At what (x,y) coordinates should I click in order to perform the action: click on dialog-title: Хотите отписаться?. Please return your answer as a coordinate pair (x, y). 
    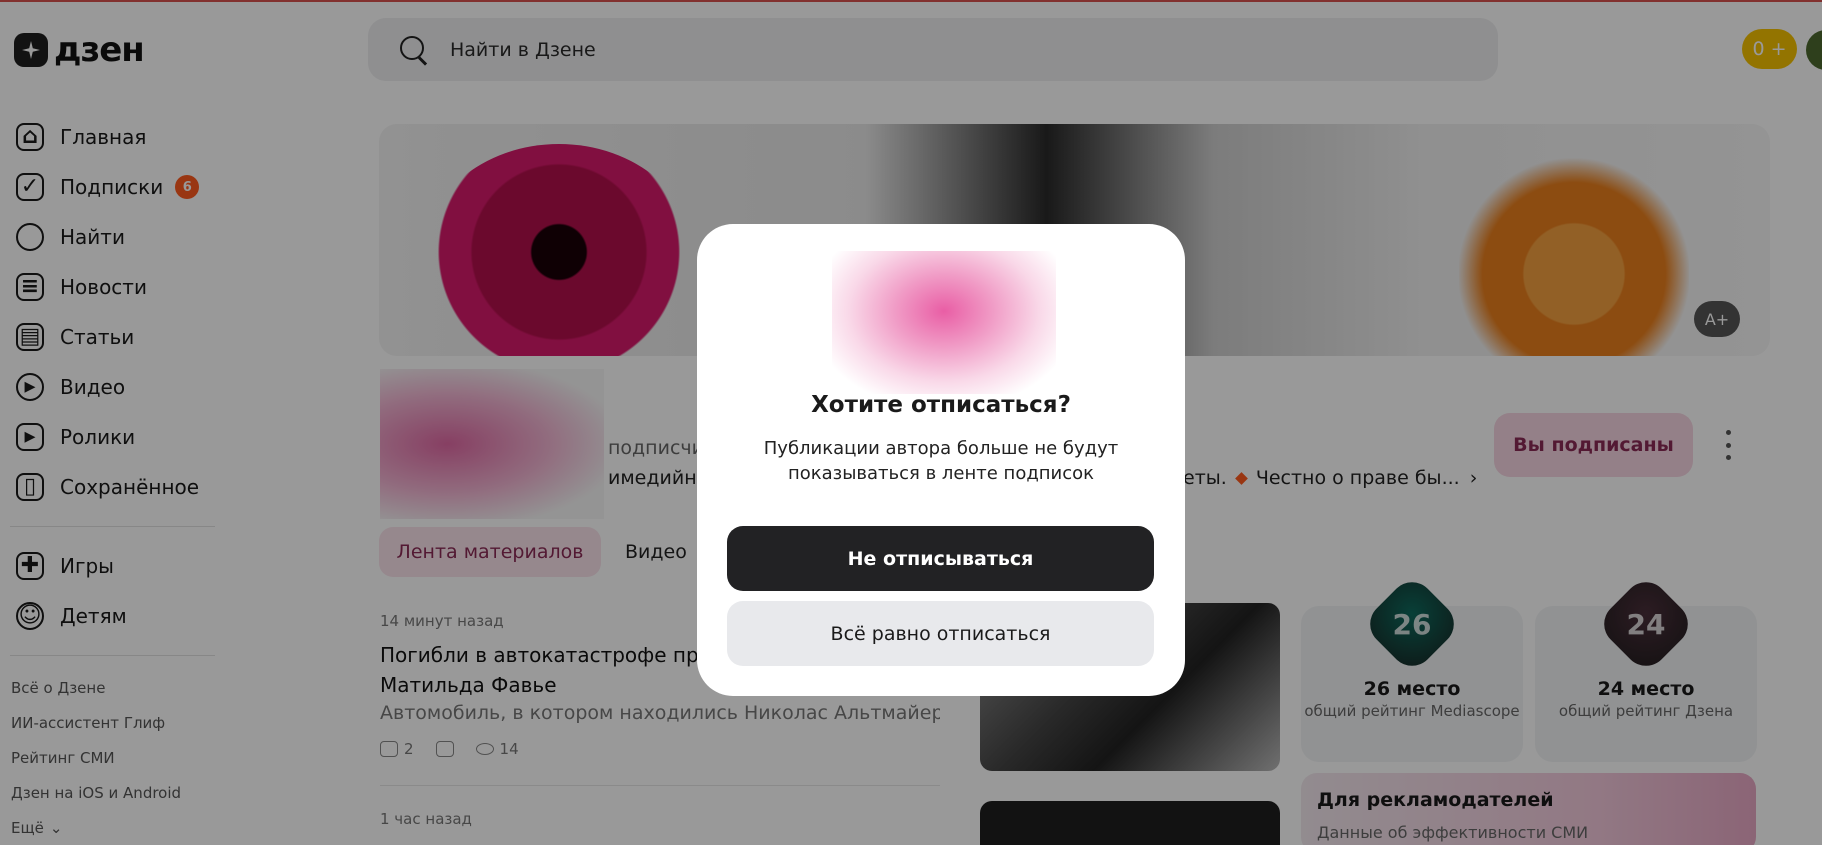
    Looking at the image, I should click on (941, 405).